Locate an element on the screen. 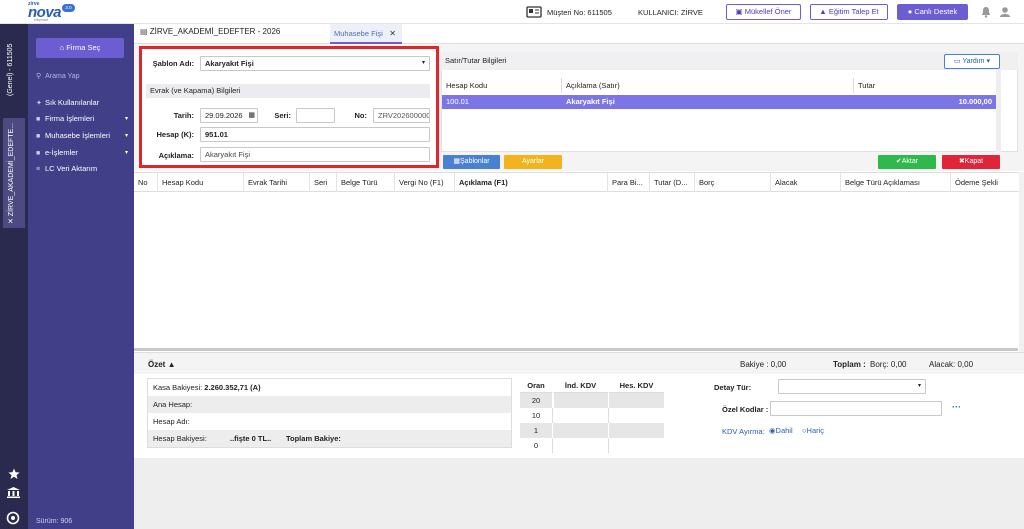  oran-row: 20 is located at coordinates (592, 400).